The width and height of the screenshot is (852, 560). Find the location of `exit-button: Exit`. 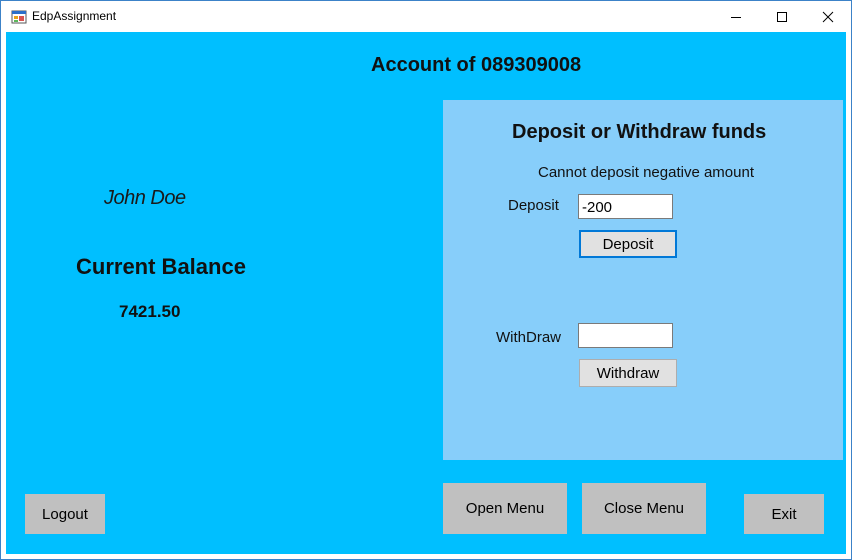

exit-button: Exit is located at coordinates (784, 514).